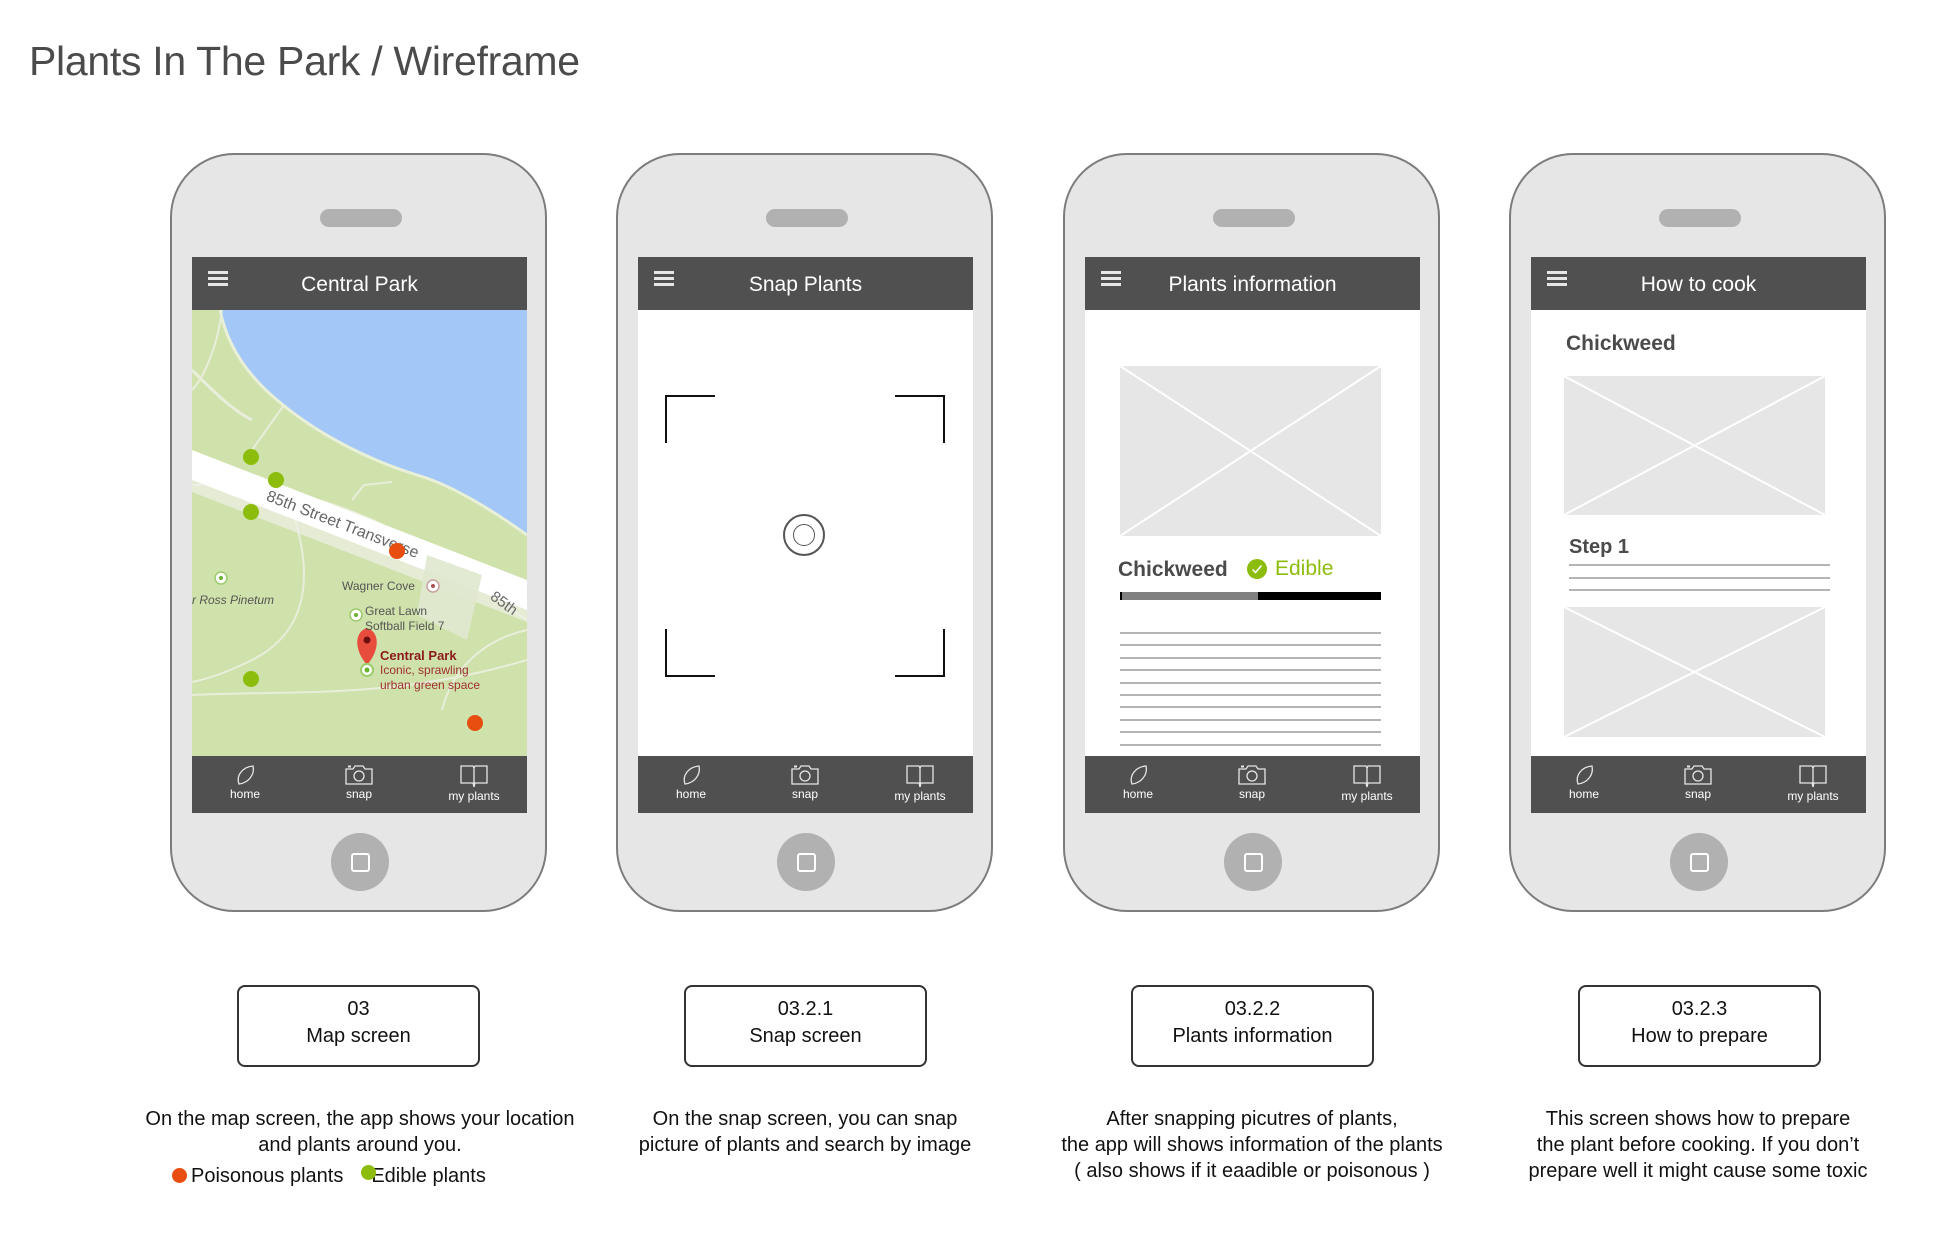 The image size is (1944, 1234). I want to click on screen-name: Snap screen, so click(805, 1036).